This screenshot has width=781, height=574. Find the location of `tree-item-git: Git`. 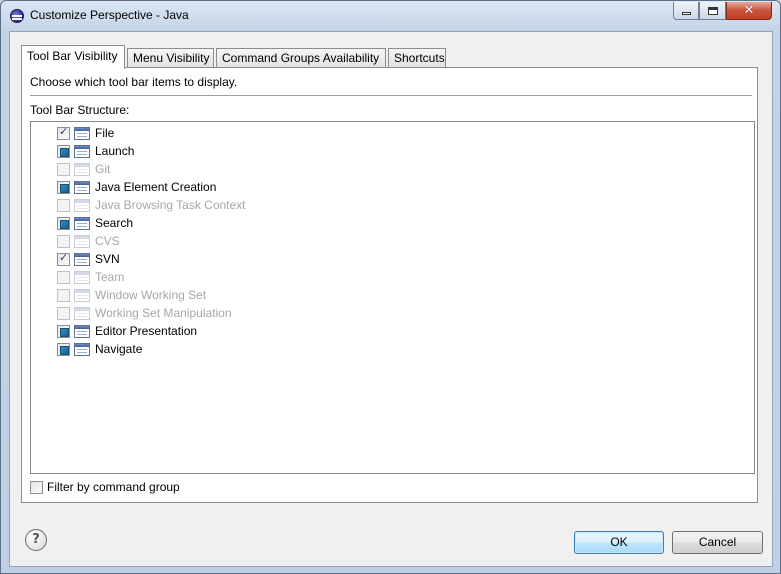

tree-item-git: Git is located at coordinates (83, 169).